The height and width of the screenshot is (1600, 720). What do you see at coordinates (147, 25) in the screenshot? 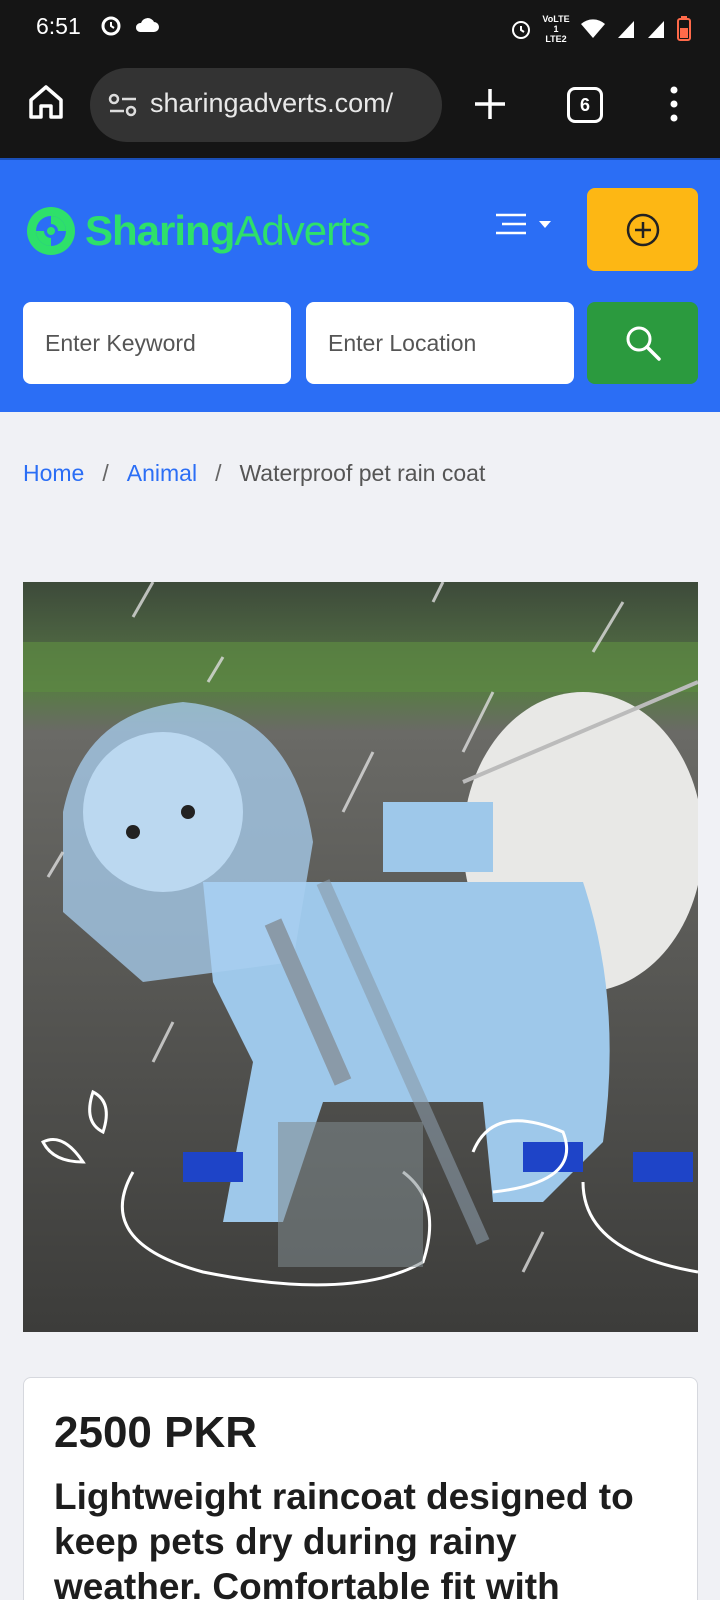
I see `cloud-icon` at bounding box center [147, 25].